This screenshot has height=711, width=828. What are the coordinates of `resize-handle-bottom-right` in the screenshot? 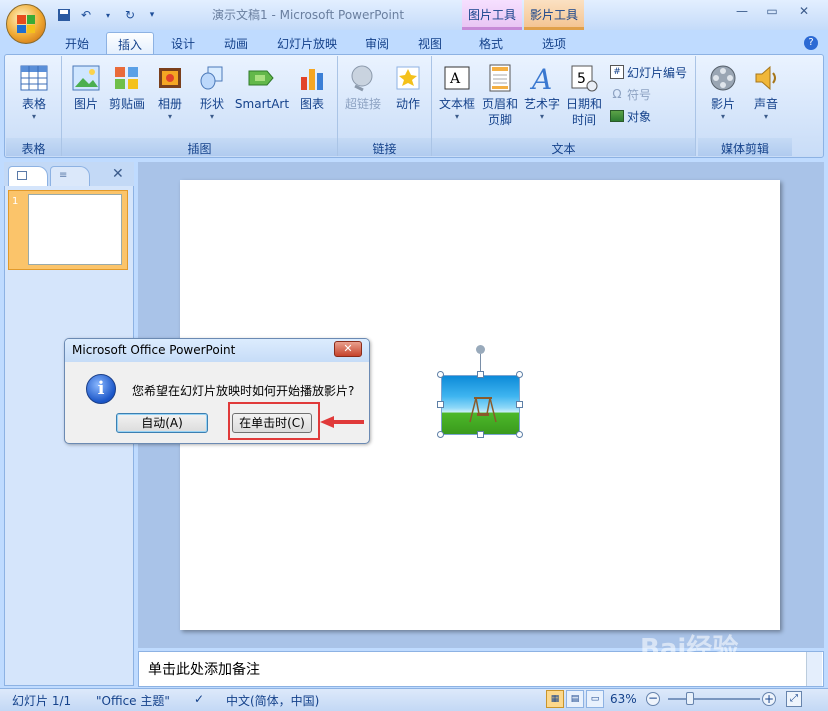 It's located at (519, 434).